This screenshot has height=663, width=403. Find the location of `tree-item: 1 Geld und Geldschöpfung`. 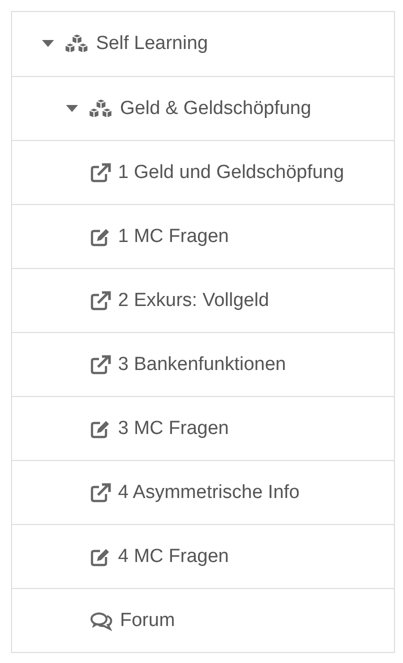

tree-item: 1 Geld und Geldschöpfung is located at coordinates (203, 172).